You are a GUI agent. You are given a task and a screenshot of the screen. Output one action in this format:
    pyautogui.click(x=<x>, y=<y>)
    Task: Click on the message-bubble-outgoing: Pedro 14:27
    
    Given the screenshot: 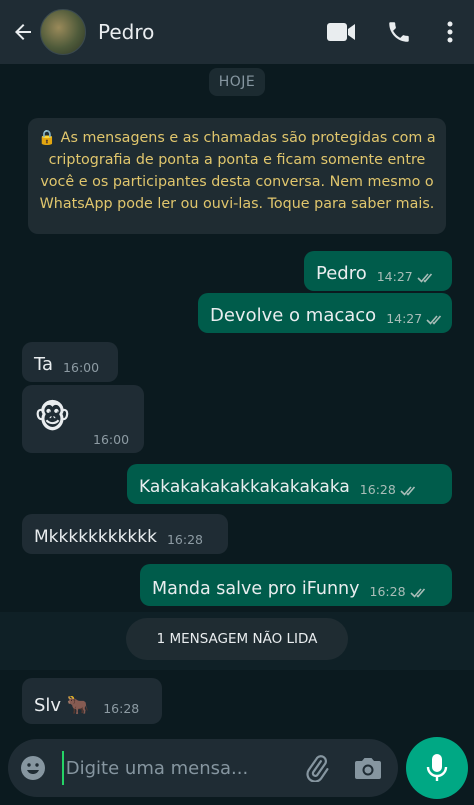 What is the action you would take?
    pyautogui.click(x=378, y=271)
    